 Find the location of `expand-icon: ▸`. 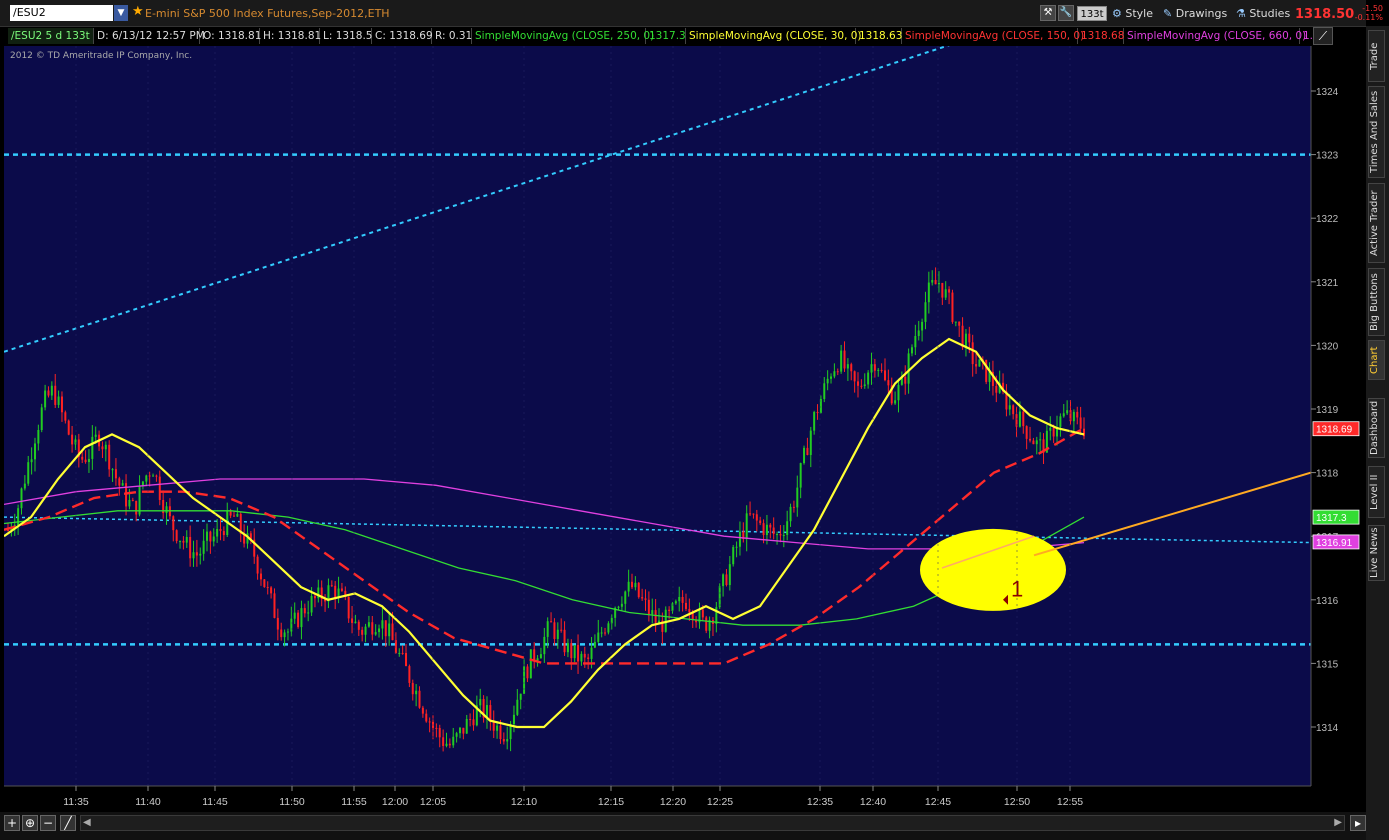

expand-icon: ▸ is located at coordinates (1358, 823).